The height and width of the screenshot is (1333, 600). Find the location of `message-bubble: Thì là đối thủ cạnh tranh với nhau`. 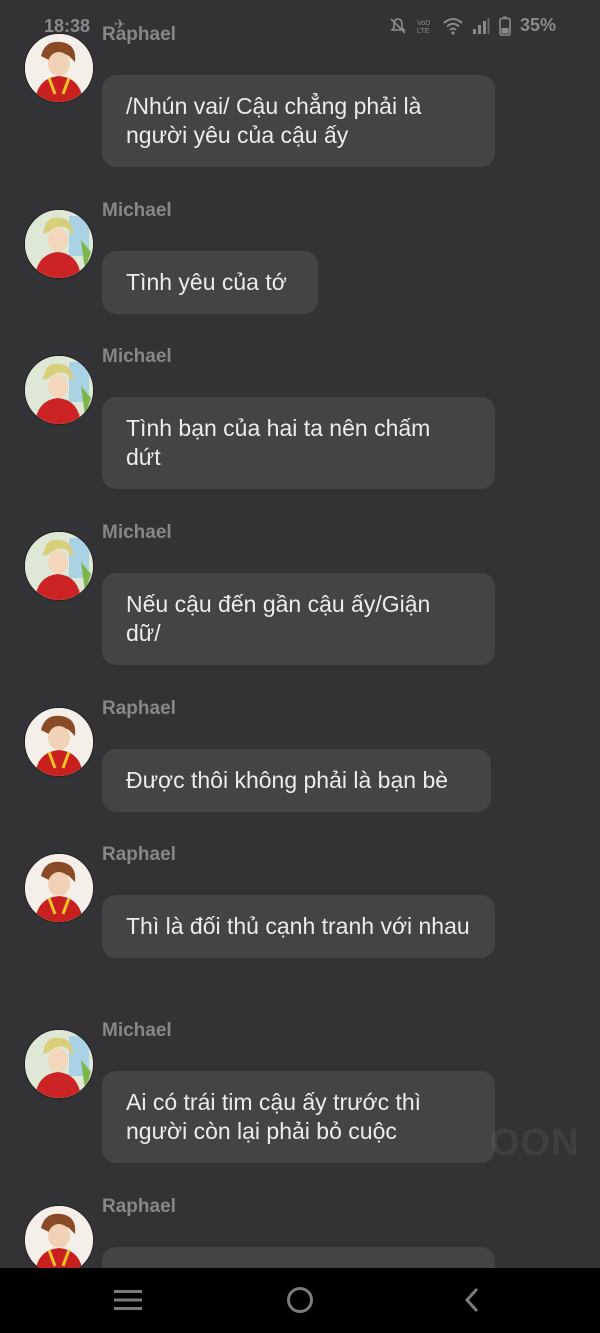

message-bubble: Thì là đối thủ cạnh tranh với nhau is located at coordinates (298, 926).